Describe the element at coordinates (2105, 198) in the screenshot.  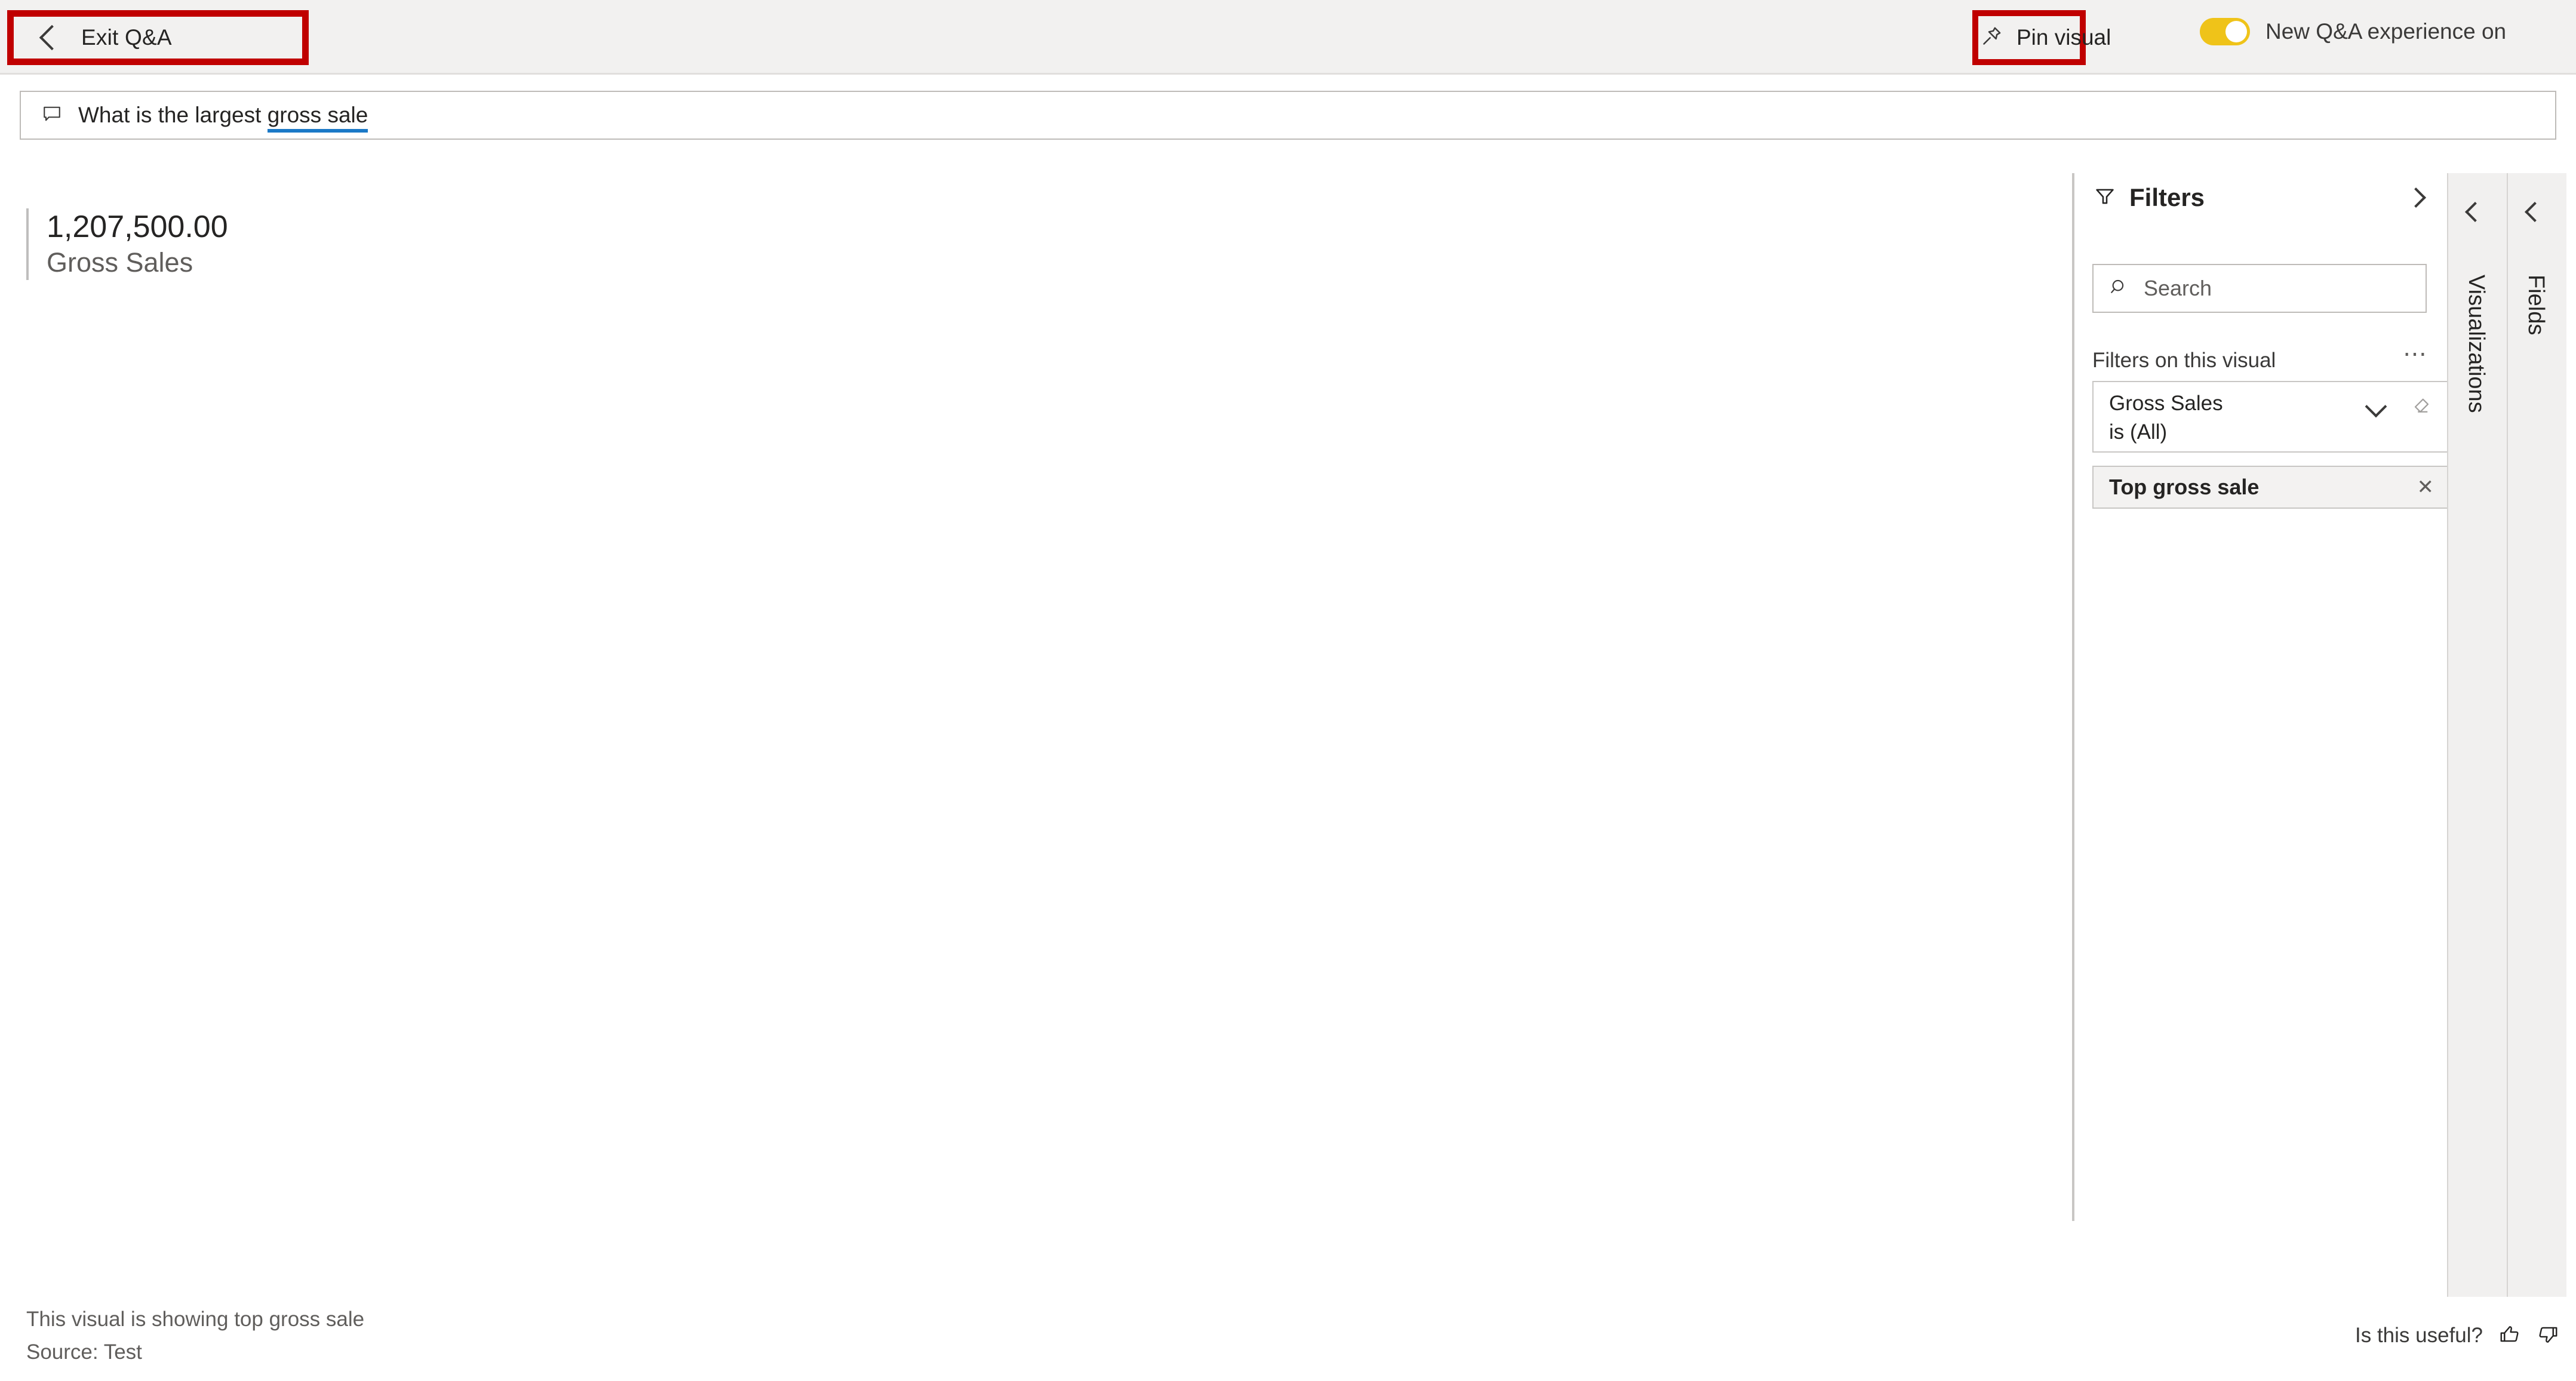
I see `filter-funnel-icon` at that location.